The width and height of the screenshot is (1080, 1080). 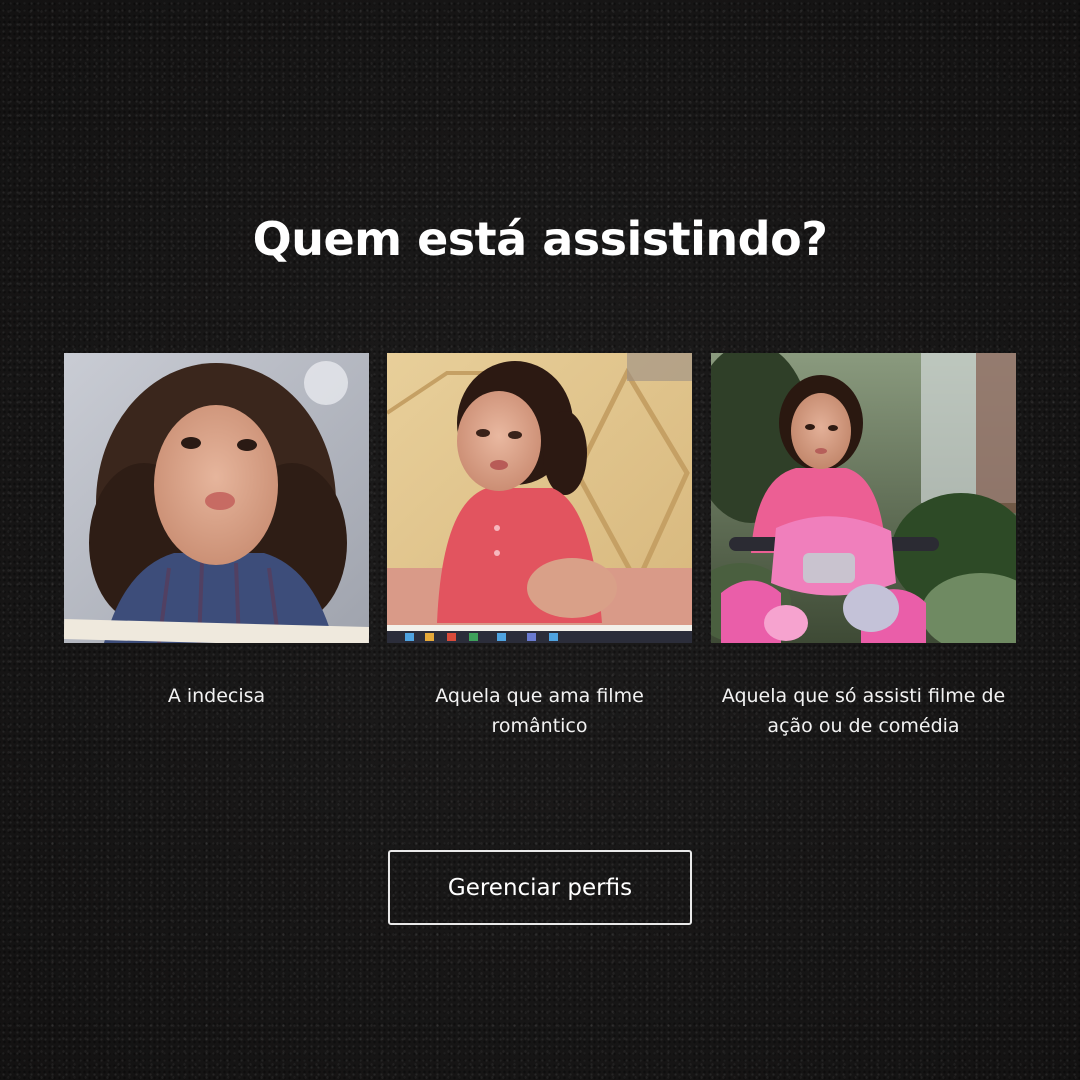 I want to click on manage-profiles-button: Gerenciar perfis, so click(x=540, y=887).